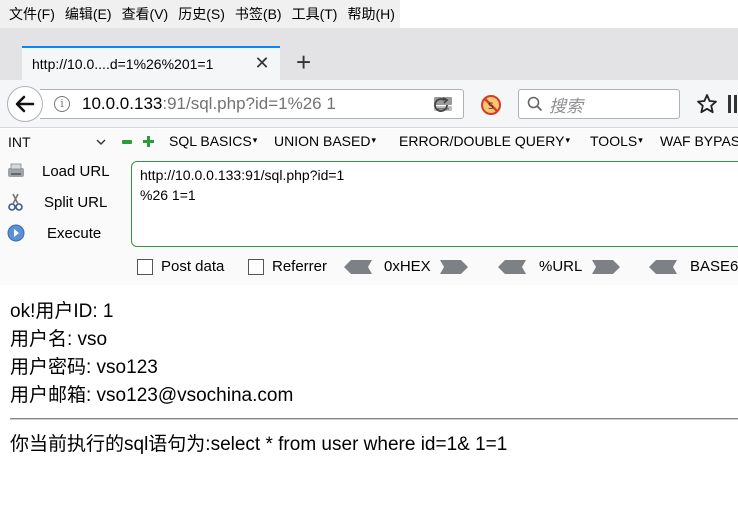  I want to click on search-icon, so click(535, 104).